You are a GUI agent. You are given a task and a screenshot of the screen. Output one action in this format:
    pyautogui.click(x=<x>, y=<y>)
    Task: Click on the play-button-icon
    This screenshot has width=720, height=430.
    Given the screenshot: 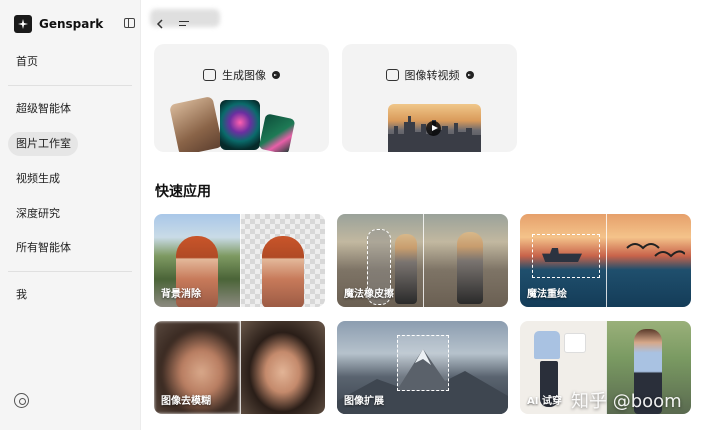 What is the action you would take?
    pyautogui.click(x=433, y=128)
    